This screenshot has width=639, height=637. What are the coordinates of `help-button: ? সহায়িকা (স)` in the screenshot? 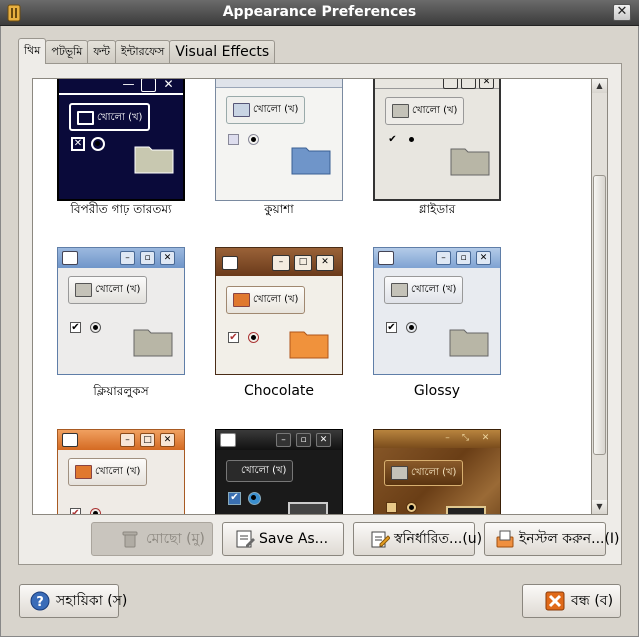 It's located at (73, 601).